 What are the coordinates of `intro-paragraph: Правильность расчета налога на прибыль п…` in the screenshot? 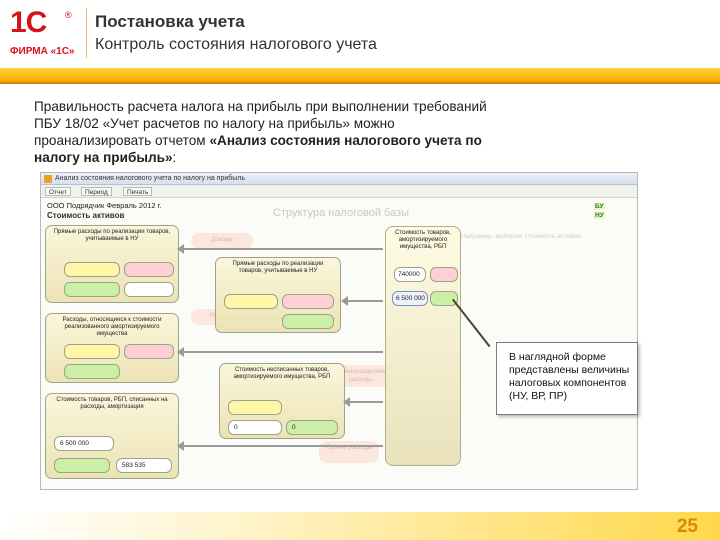 It's located at (274, 132).